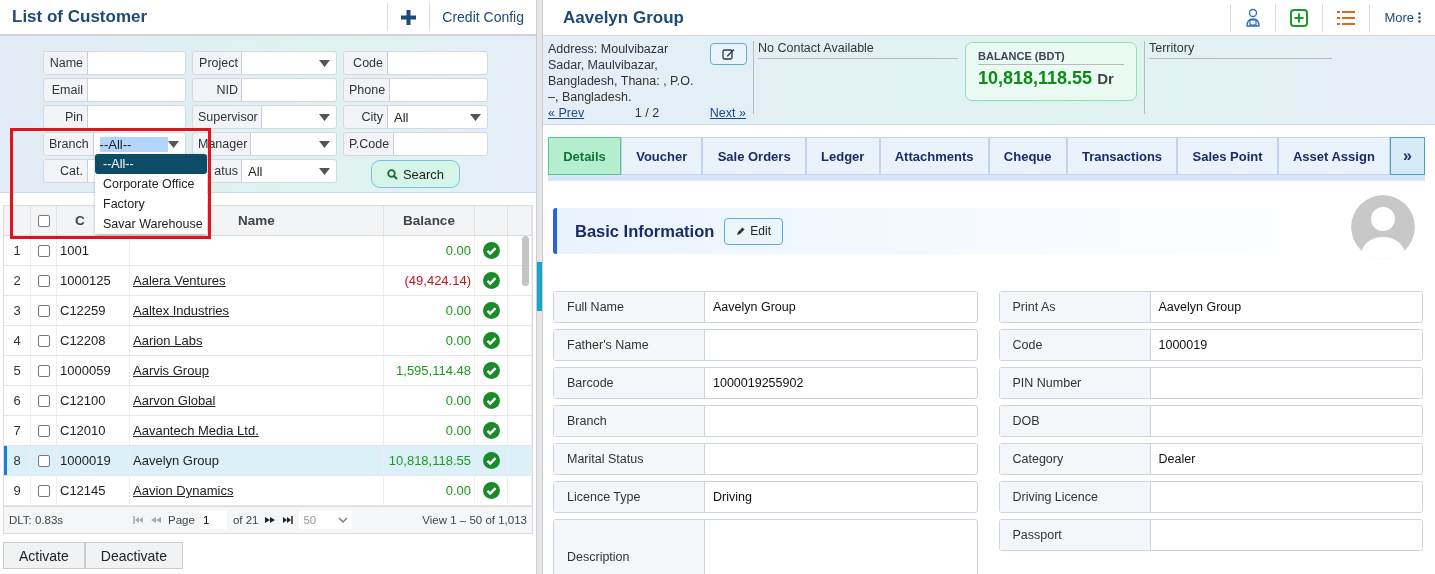 The height and width of the screenshot is (574, 1435). What do you see at coordinates (213, 520) in the screenshot?
I see `page-field: 1` at bounding box center [213, 520].